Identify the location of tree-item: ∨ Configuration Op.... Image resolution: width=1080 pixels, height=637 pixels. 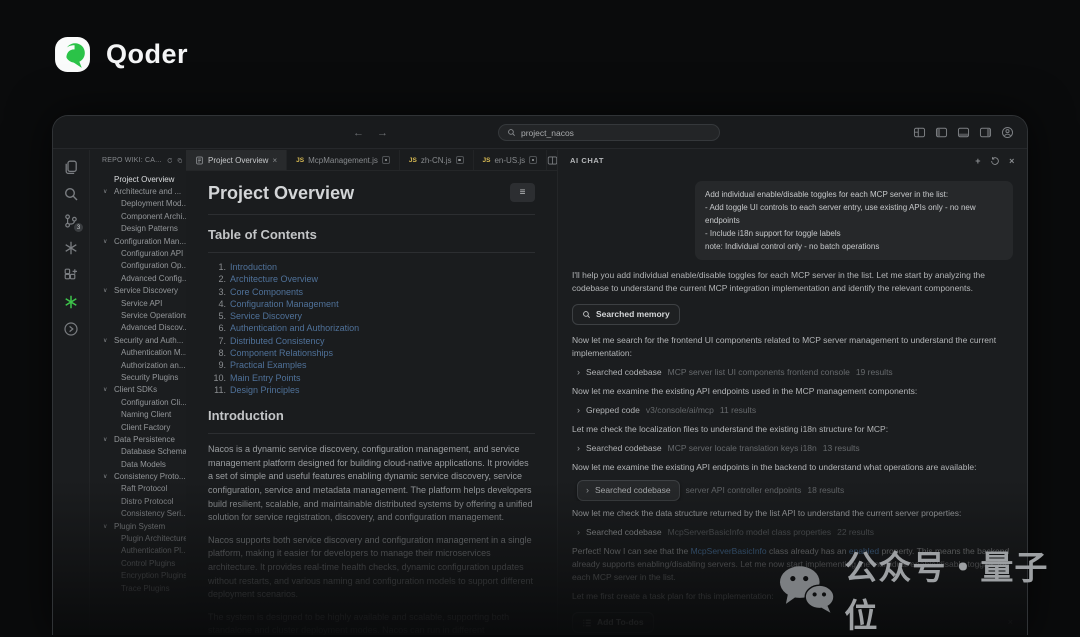
(138, 266).